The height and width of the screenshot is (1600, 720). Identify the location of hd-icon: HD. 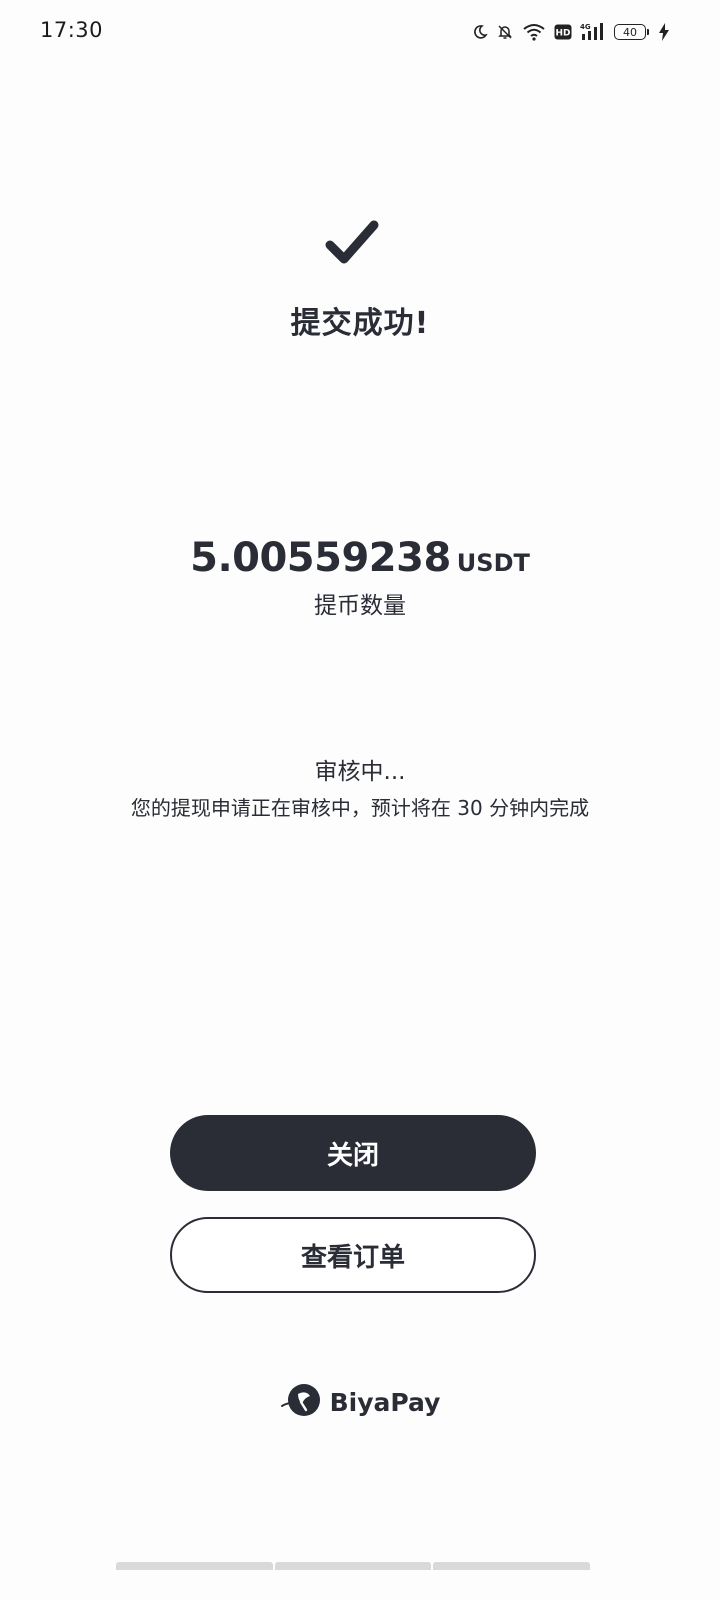
(563, 32).